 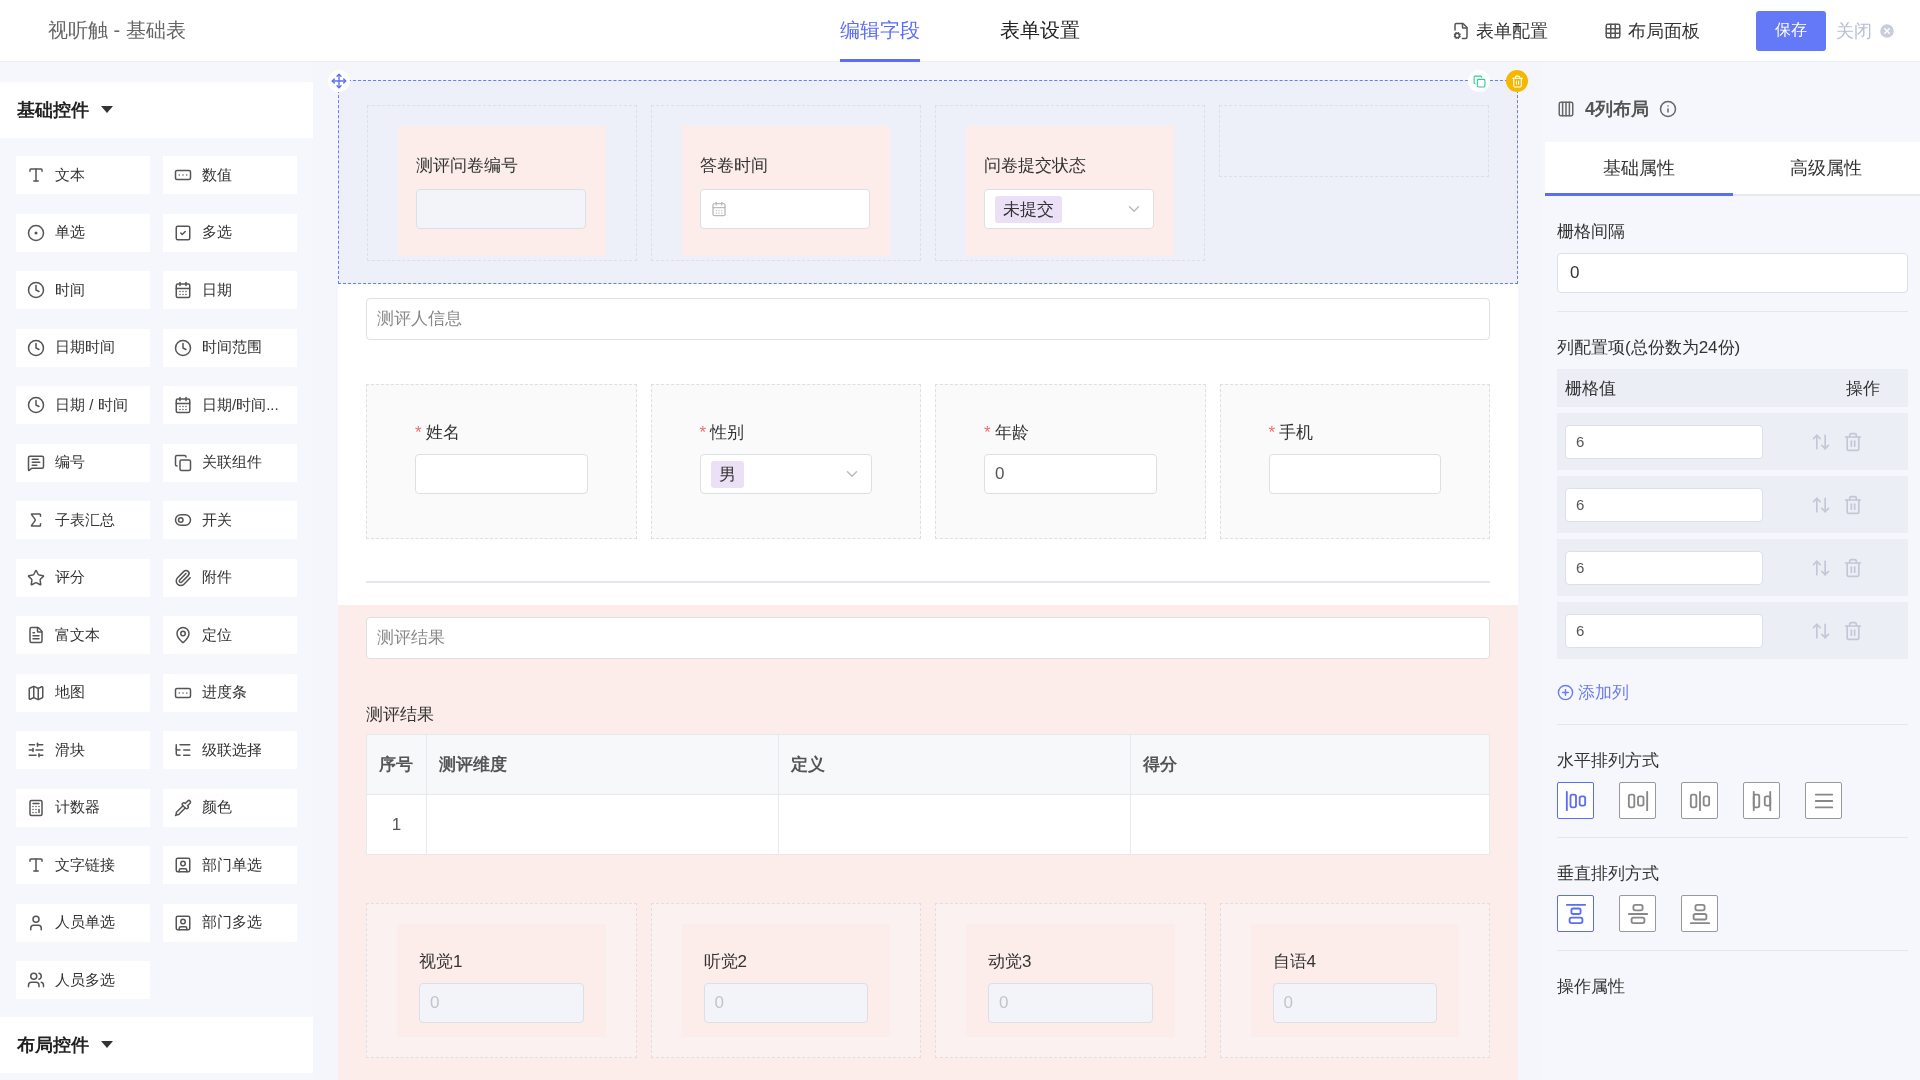 What do you see at coordinates (83, 290) in the screenshot?
I see `control-item: 时间` at bounding box center [83, 290].